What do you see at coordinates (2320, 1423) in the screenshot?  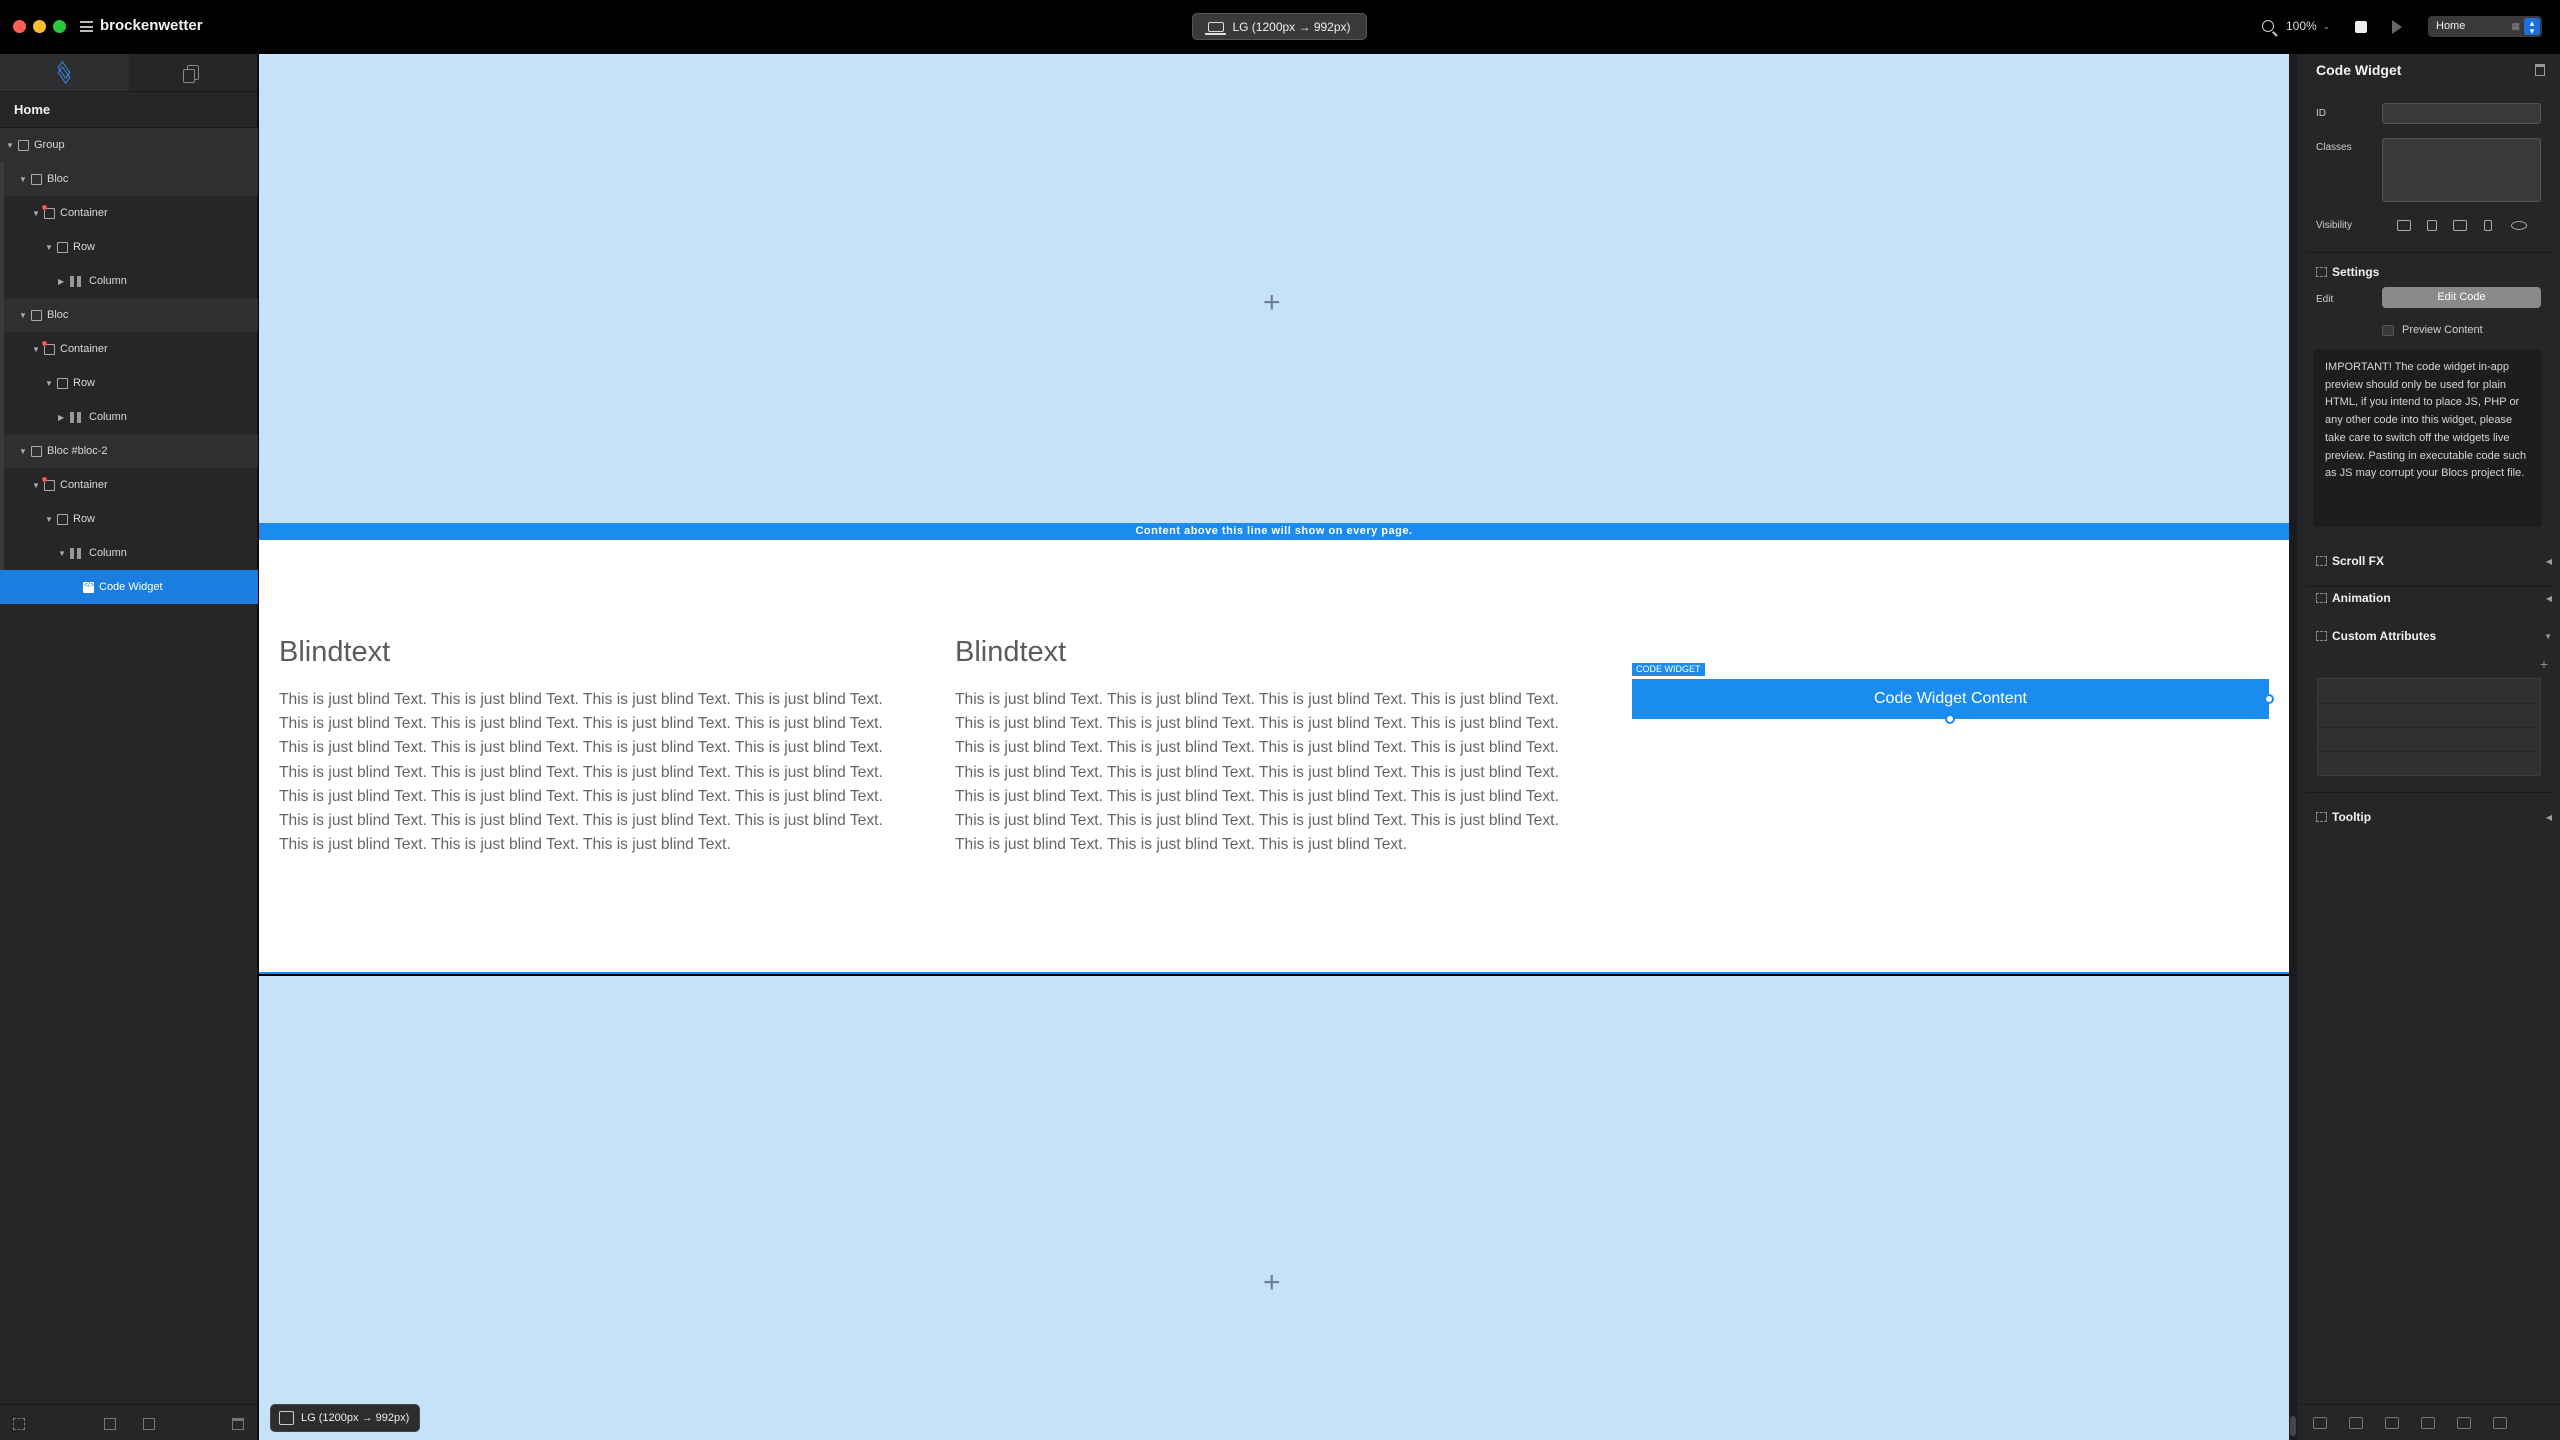 I see `code-icon` at bounding box center [2320, 1423].